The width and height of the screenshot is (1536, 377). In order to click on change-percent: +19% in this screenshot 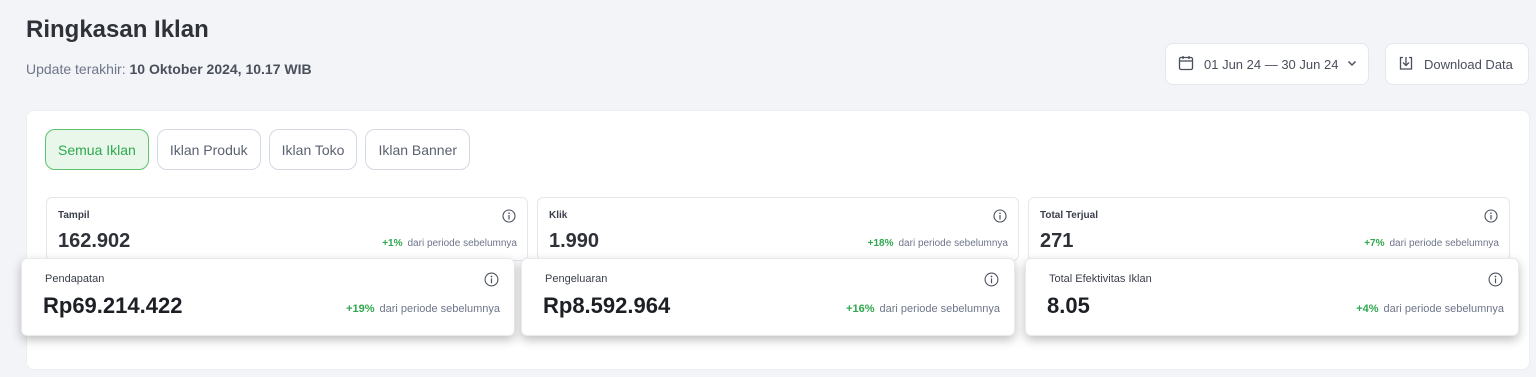, I will do `click(360, 309)`.